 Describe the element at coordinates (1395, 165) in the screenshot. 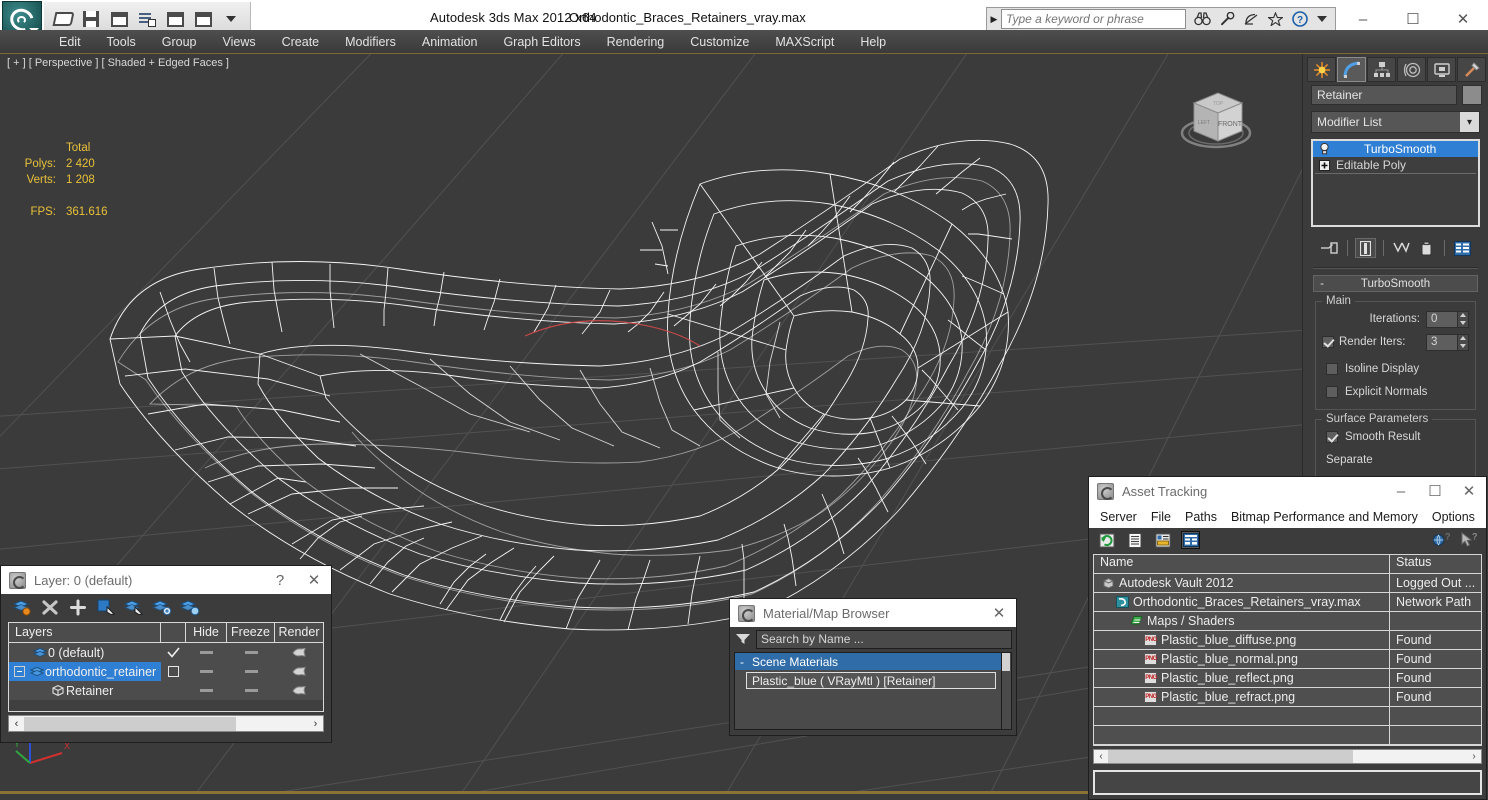

I see `stack-item-editable-poly: Editable Poly` at that location.